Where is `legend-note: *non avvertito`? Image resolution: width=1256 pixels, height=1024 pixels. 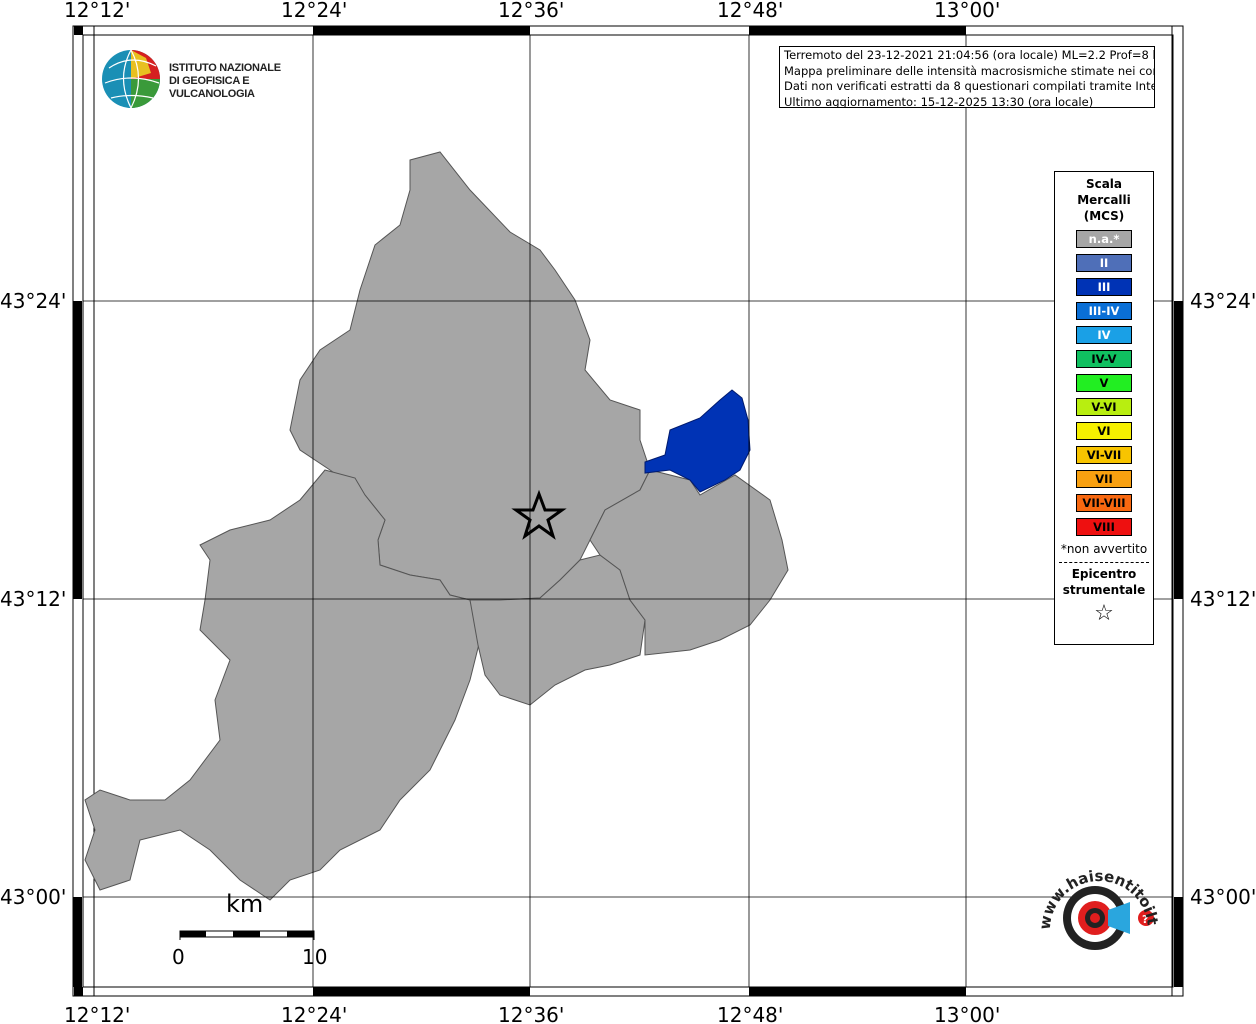 legend-note: *non avvertito is located at coordinates (1104, 549).